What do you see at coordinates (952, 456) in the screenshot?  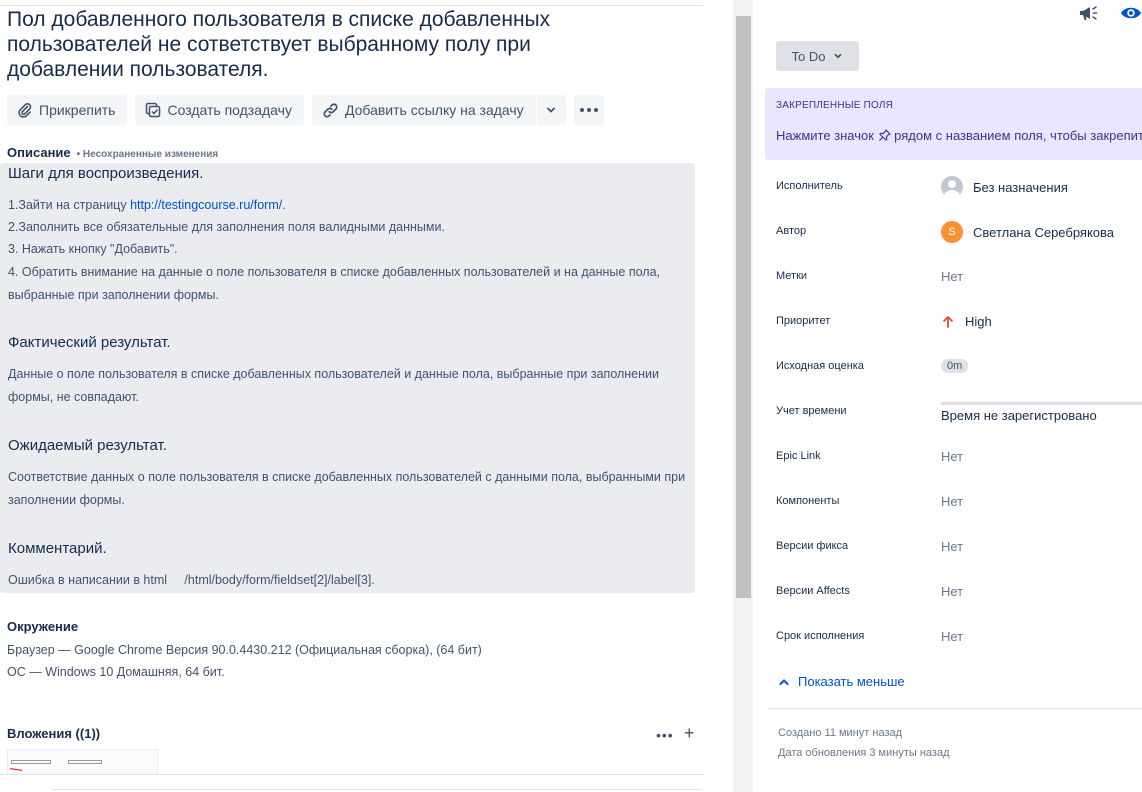 I see `field-value-epic-link: Нет` at bounding box center [952, 456].